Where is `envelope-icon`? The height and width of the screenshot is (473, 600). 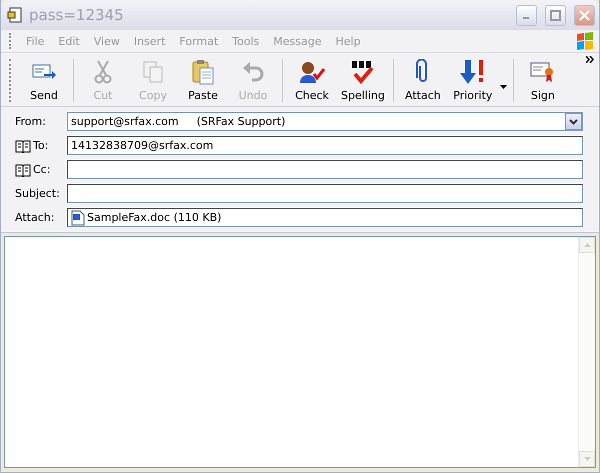
envelope-icon is located at coordinates (44, 72).